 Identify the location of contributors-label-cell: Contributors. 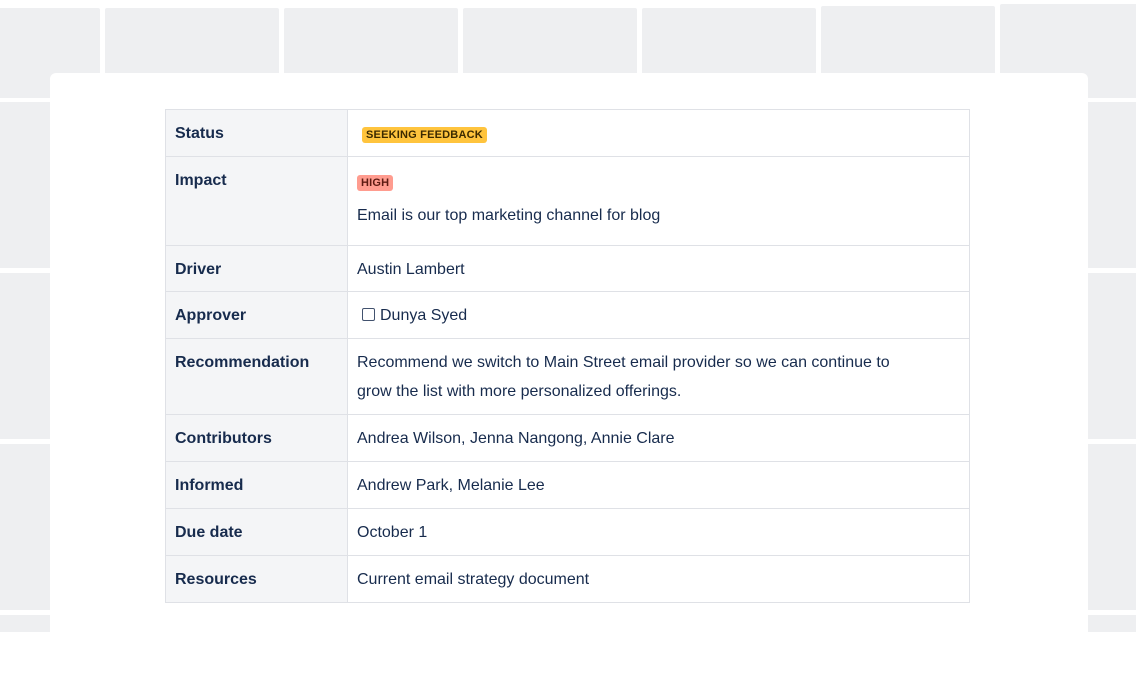
(256, 438).